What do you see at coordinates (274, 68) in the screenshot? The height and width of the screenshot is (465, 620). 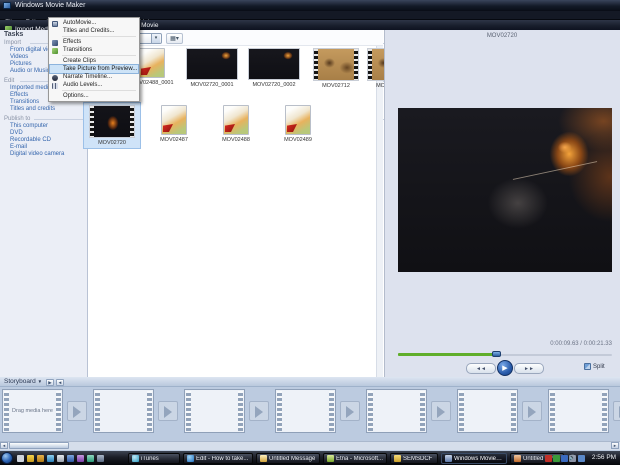 I see `media-item: MOV02720_0002` at bounding box center [274, 68].